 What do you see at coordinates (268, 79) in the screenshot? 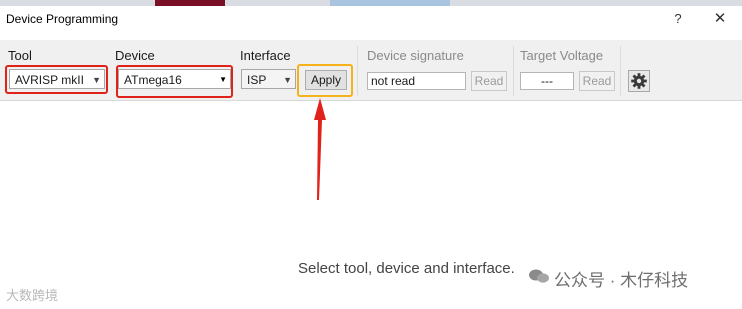
I see `interface-select: ISP ▼` at bounding box center [268, 79].